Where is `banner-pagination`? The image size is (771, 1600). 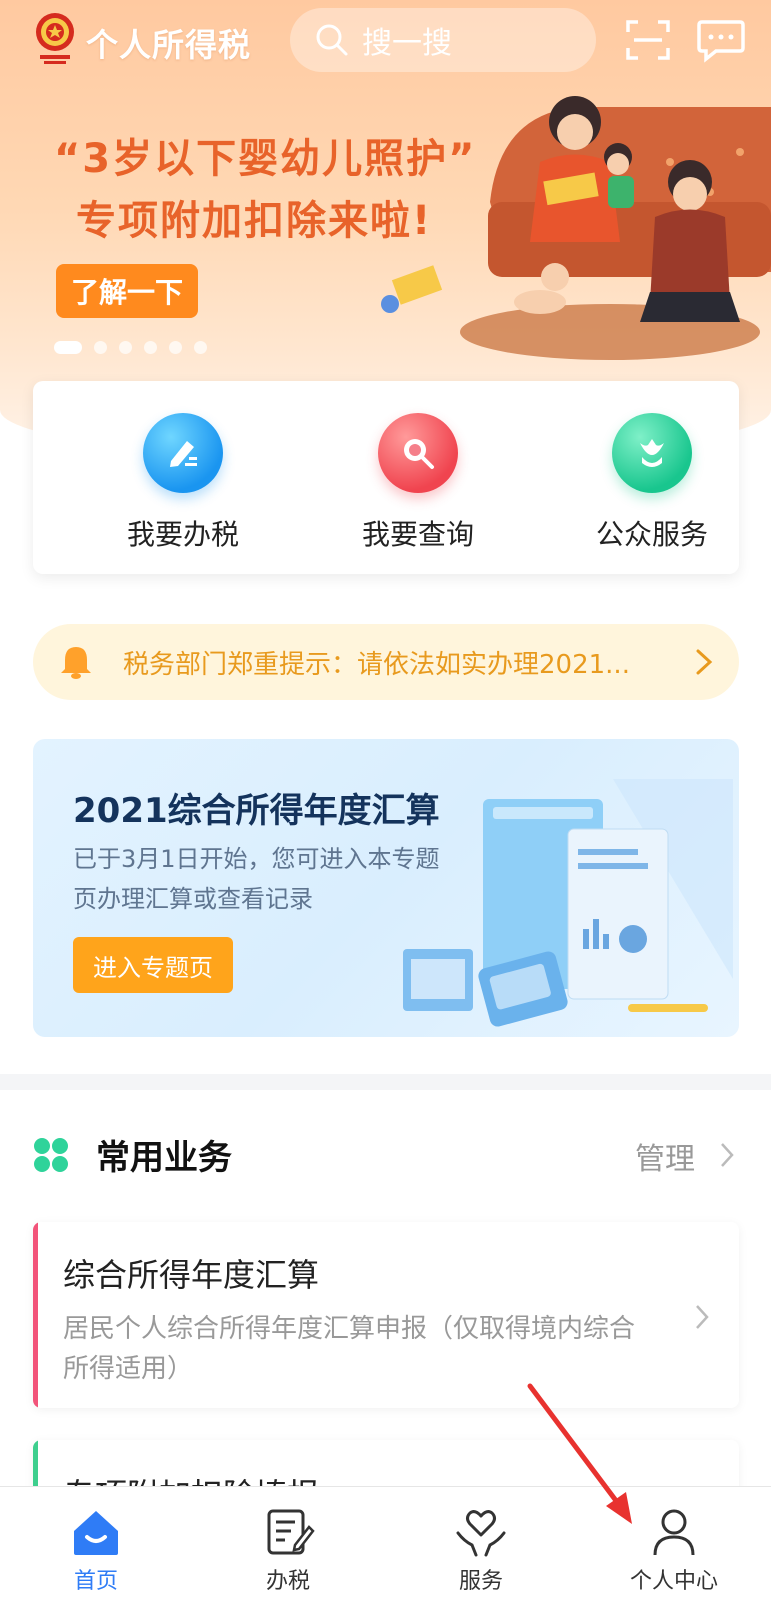
banner-pagination is located at coordinates (130, 347).